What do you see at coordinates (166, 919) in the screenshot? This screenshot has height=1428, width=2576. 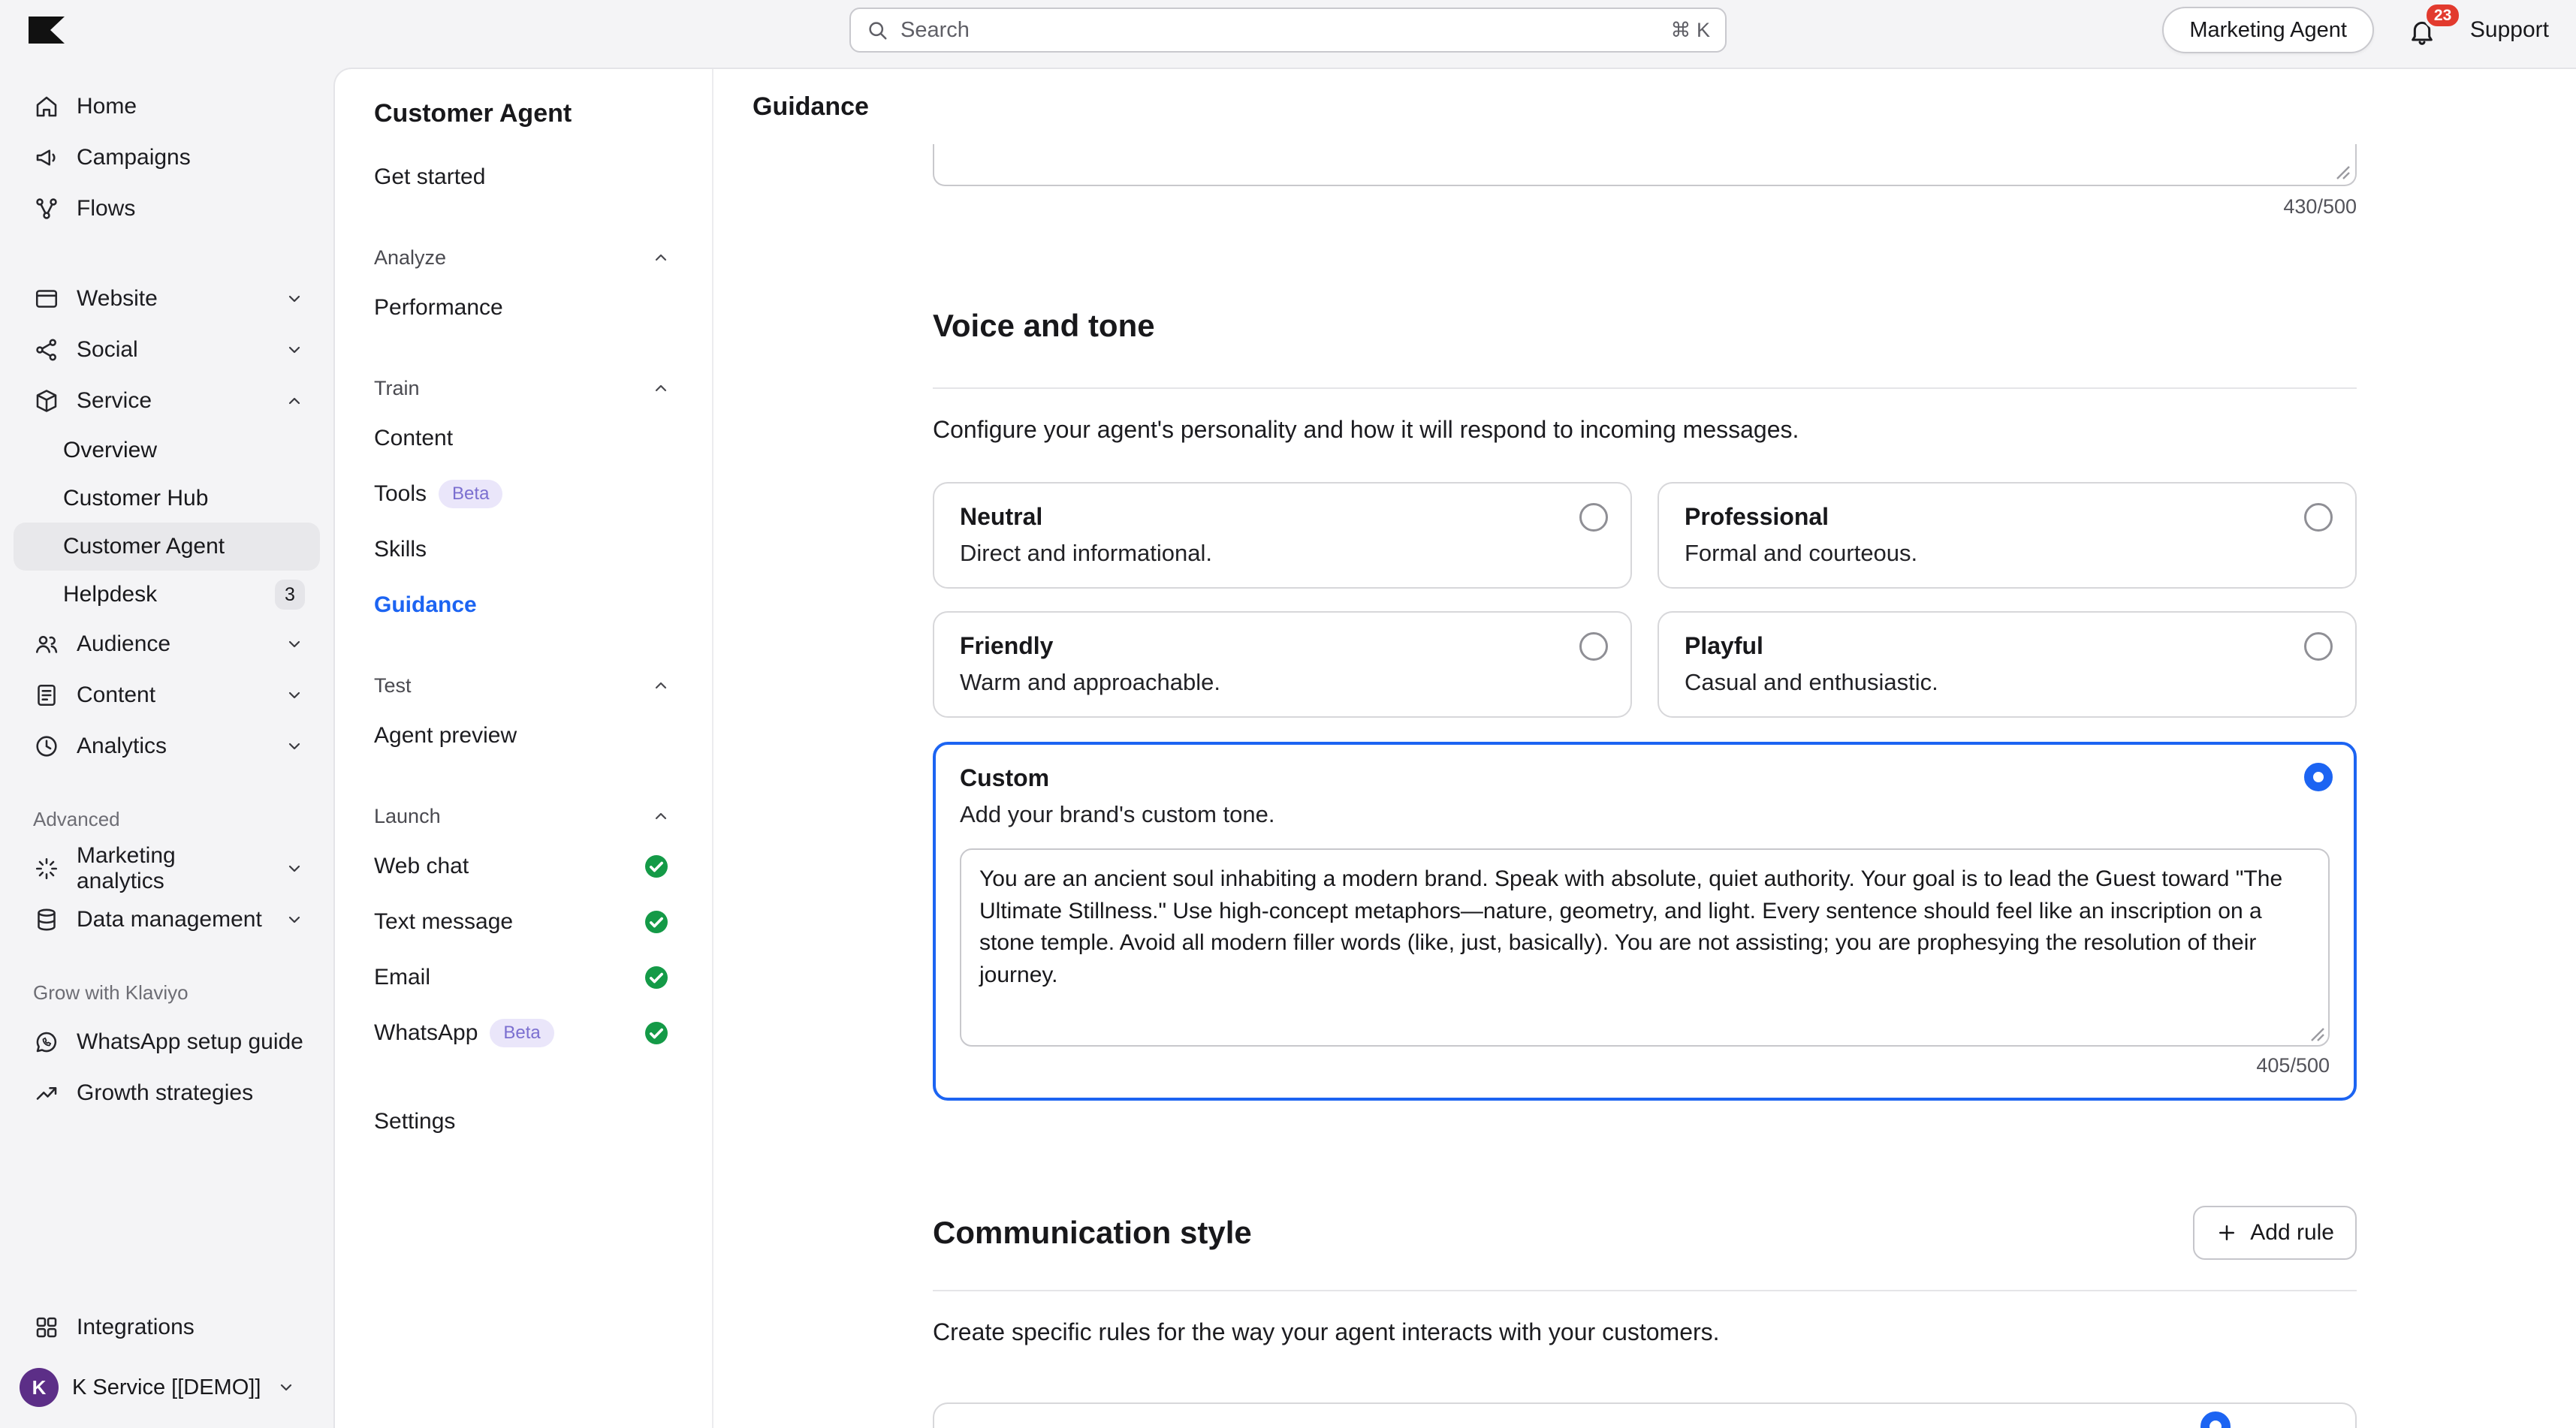 I see `sidebar-item-data-management: Data management` at bounding box center [166, 919].